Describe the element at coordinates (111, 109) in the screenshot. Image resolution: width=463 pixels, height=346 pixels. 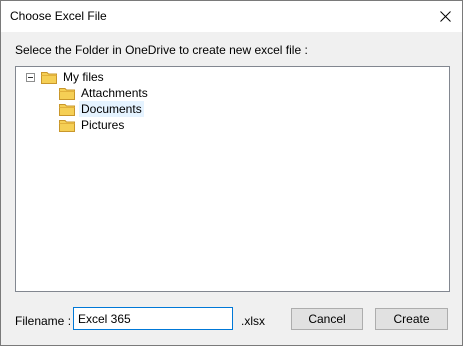
I see `tree-node-label: Documents` at that location.